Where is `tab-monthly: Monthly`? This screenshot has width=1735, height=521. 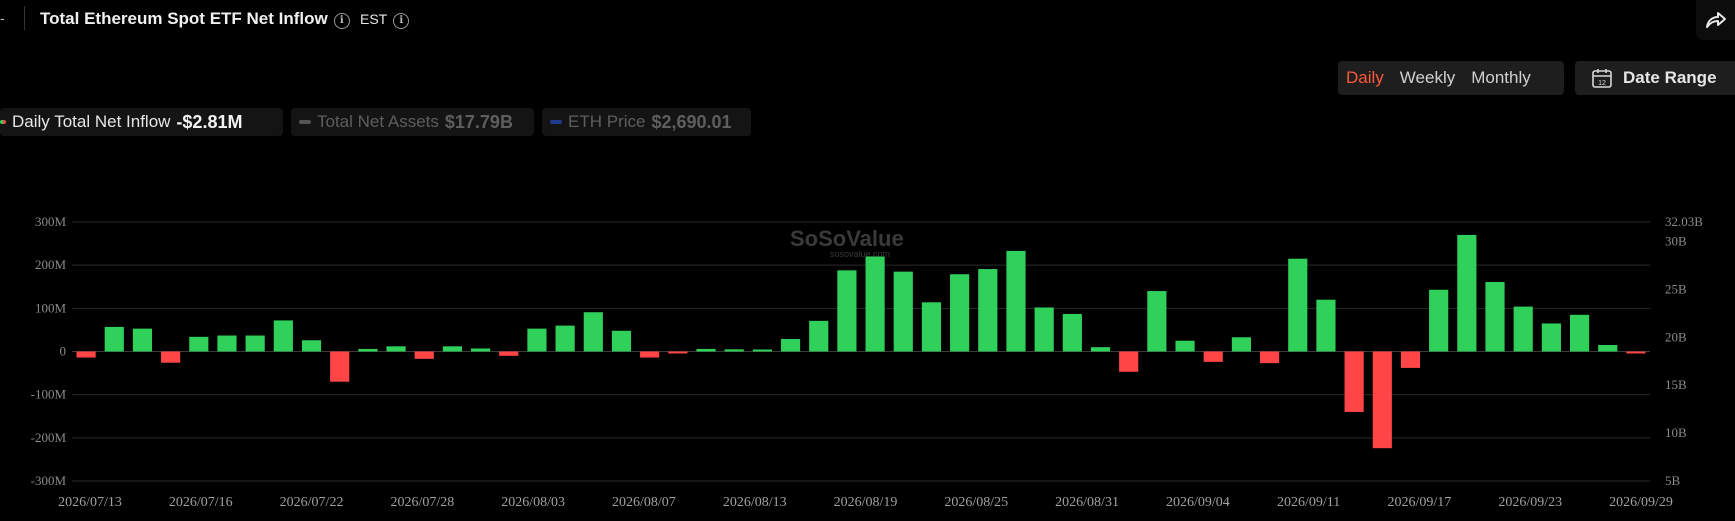
tab-monthly: Monthly is located at coordinates (1501, 78).